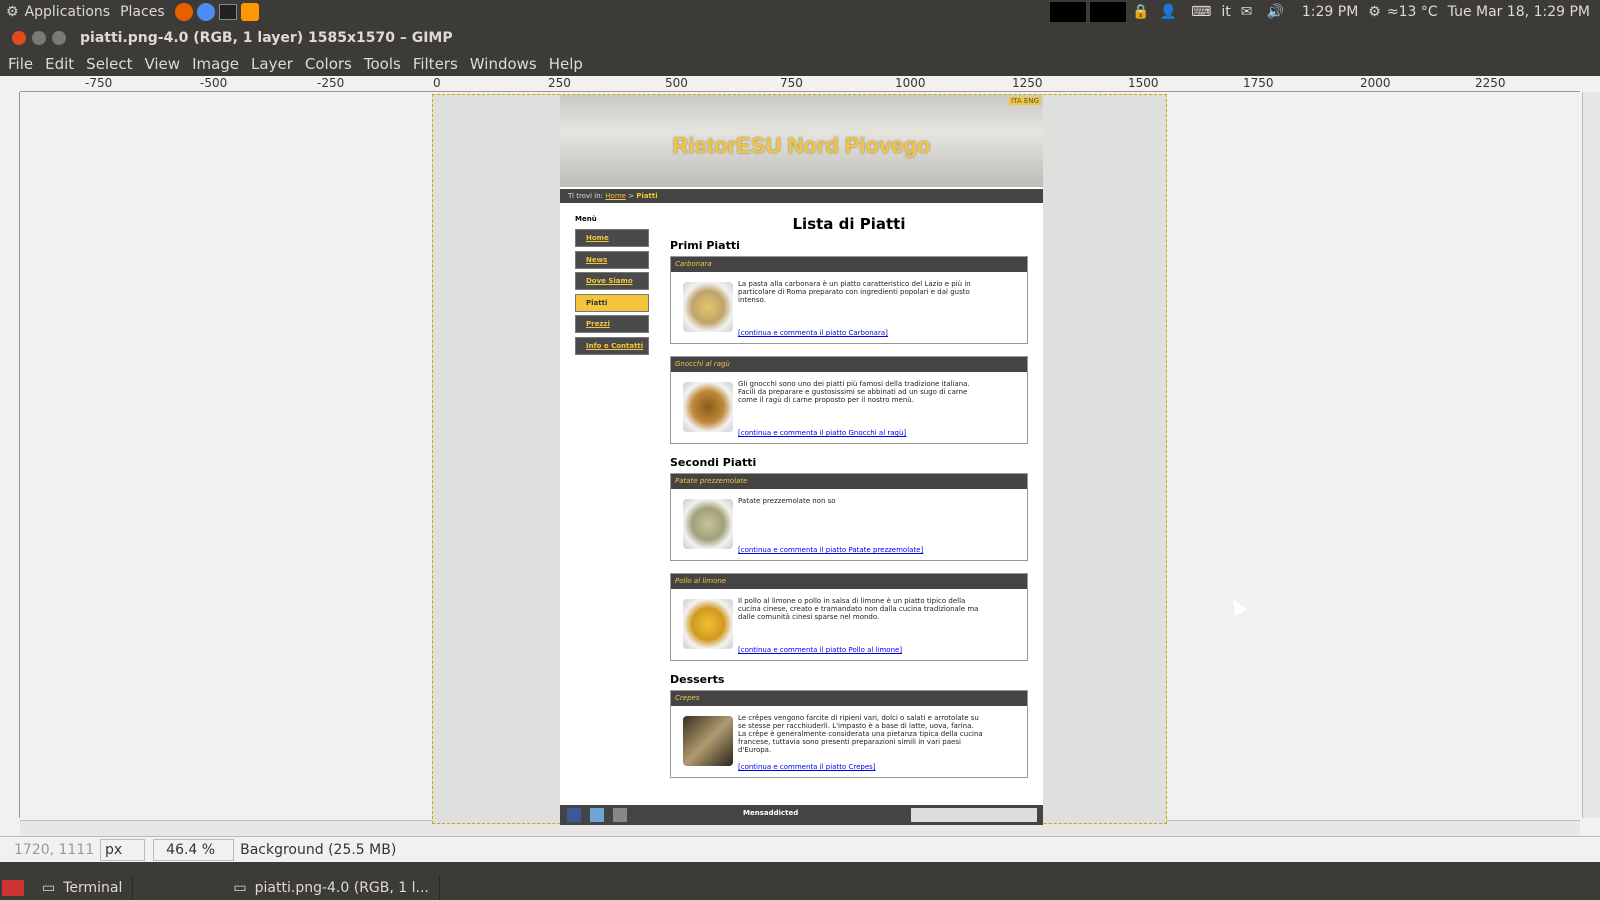  I want to click on site-footer: Mensaddicted, so click(801, 815).